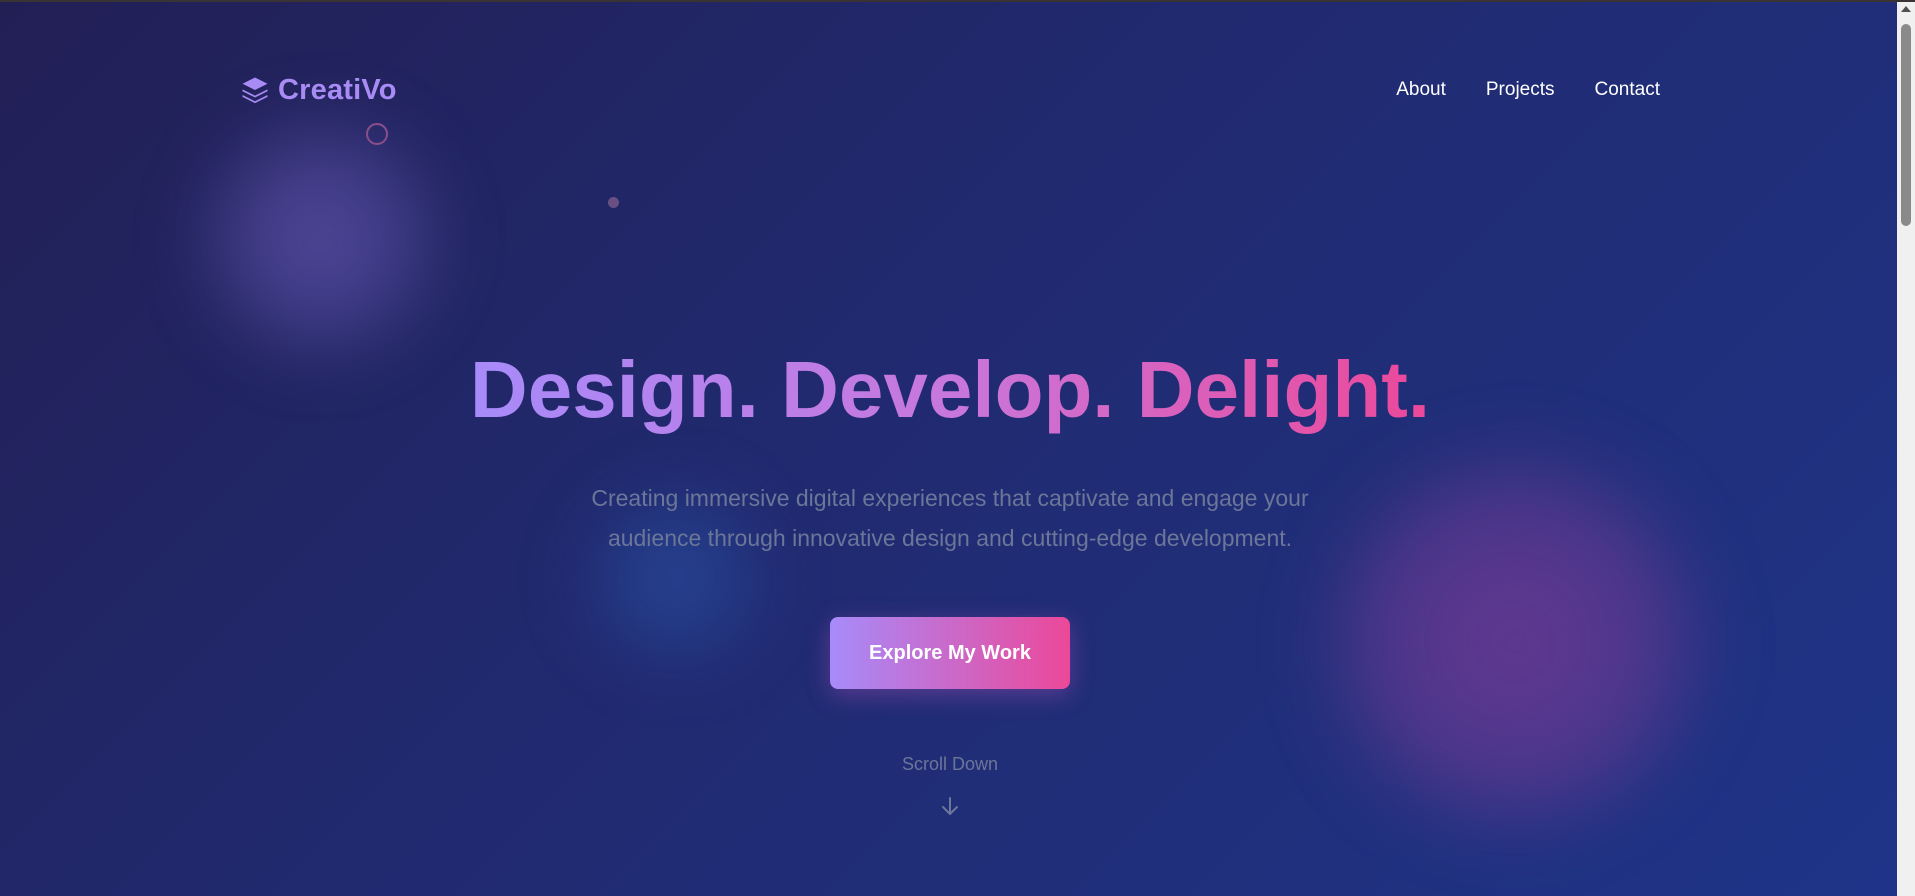 The width and height of the screenshot is (1915, 896). Describe the element at coordinates (377, 134) in the screenshot. I see `decorative-ring` at that location.